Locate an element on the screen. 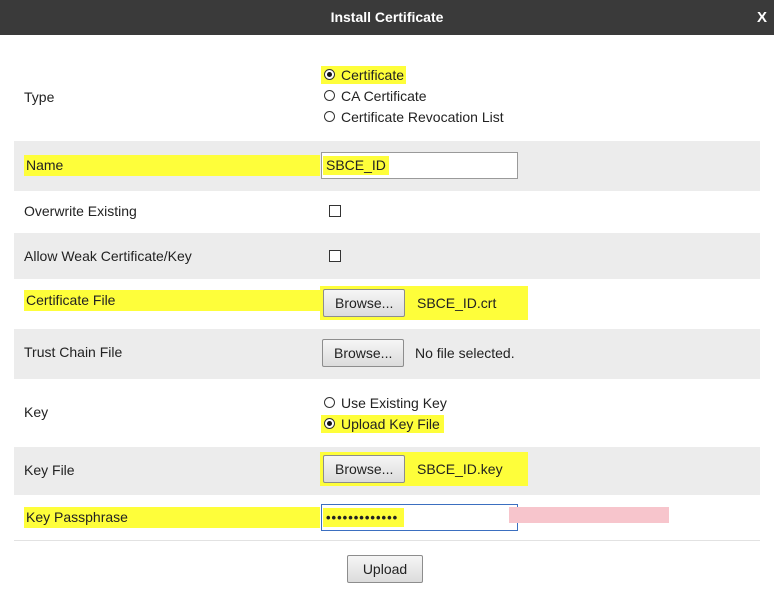 The width and height of the screenshot is (774, 599). type-label: Type is located at coordinates (39, 97).